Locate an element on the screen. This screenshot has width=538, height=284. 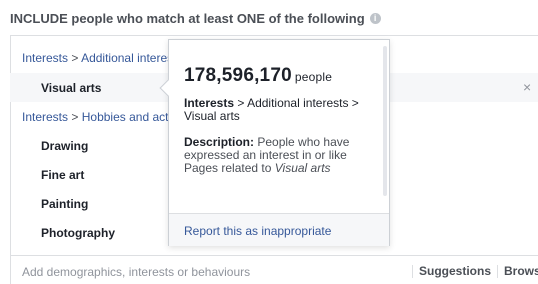
audience-size: 178,596,170 people is located at coordinates (258, 76).